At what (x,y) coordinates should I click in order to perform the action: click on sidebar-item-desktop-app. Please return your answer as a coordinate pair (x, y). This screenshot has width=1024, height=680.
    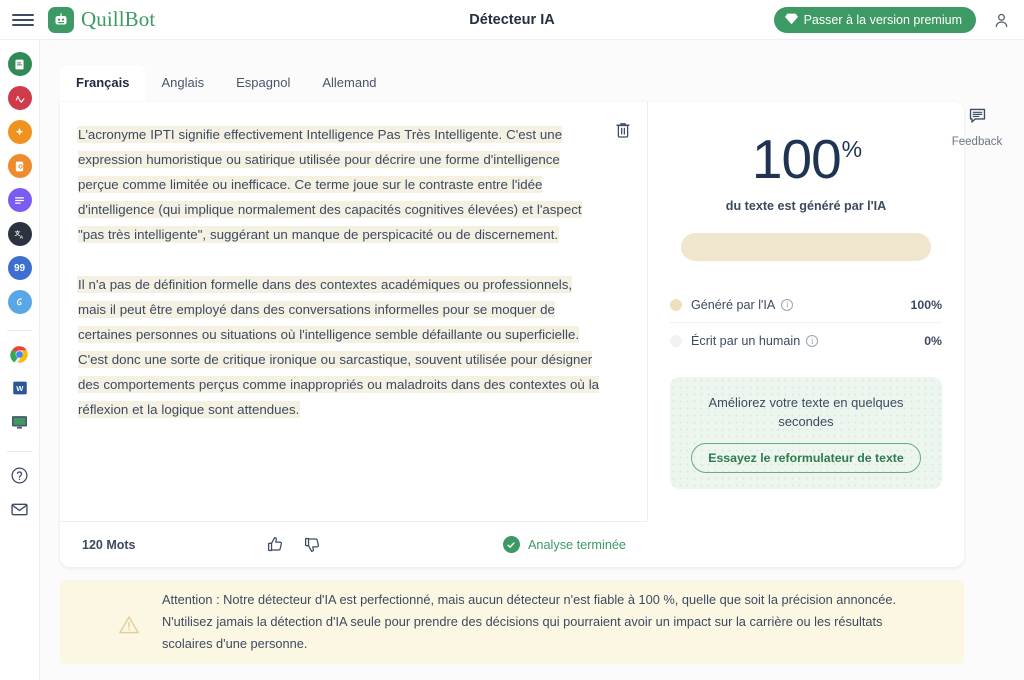
    Looking at the image, I should click on (20, 422).